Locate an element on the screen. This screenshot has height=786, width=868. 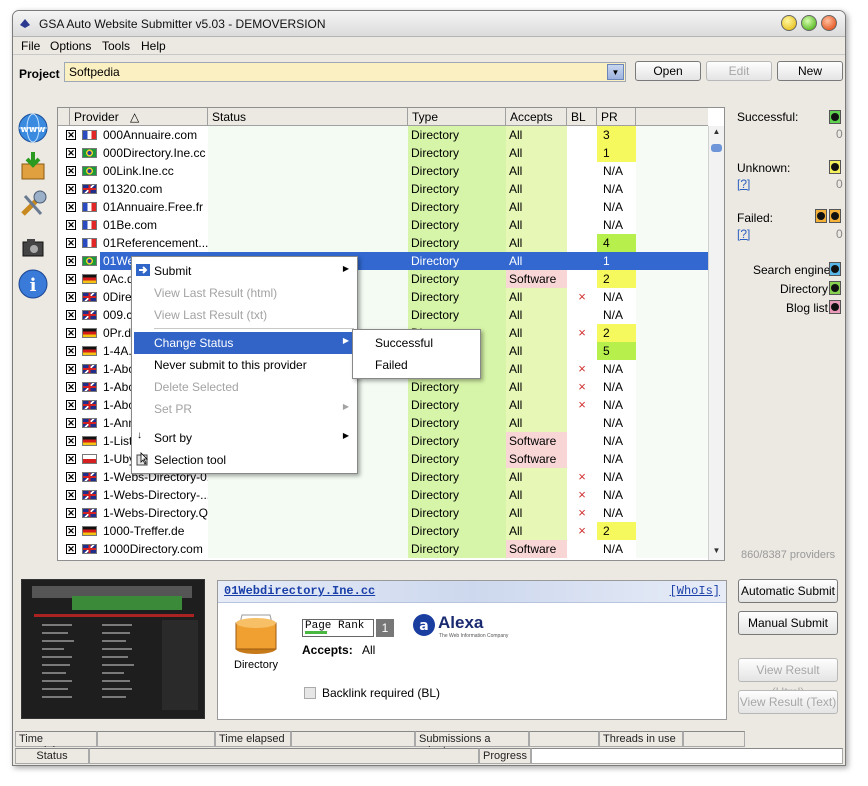
table-row: ✕ 1000-Treffer.de Directory All × 2 is located at coordinates (383, 531).